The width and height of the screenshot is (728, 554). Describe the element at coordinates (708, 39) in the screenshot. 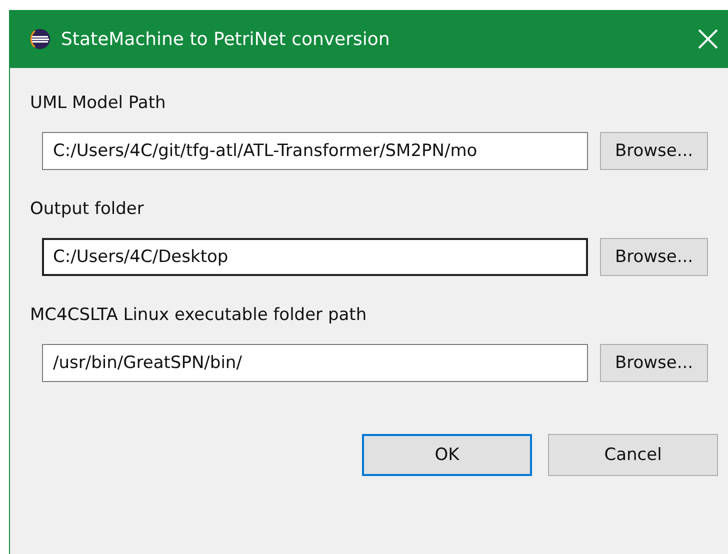

I see `close-icon` at that location.